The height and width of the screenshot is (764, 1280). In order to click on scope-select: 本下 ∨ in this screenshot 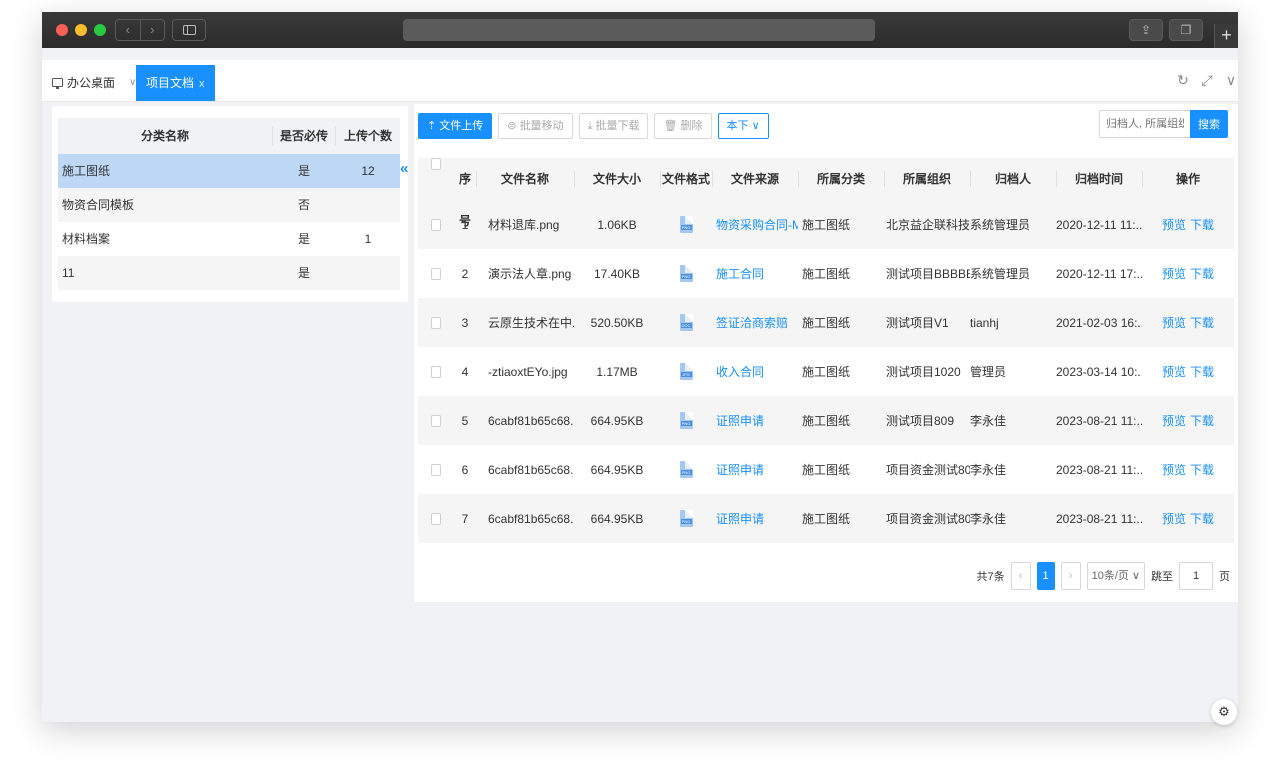, I will do `click(743, 126)`.